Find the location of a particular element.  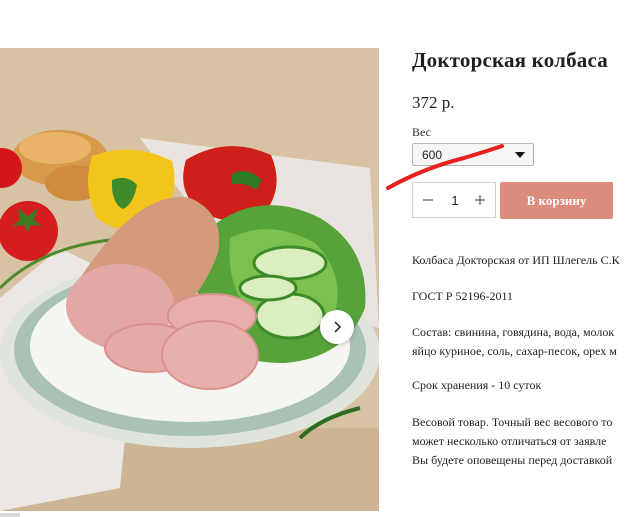

weight-select-value: 600 is located at coordinates (432, 155).